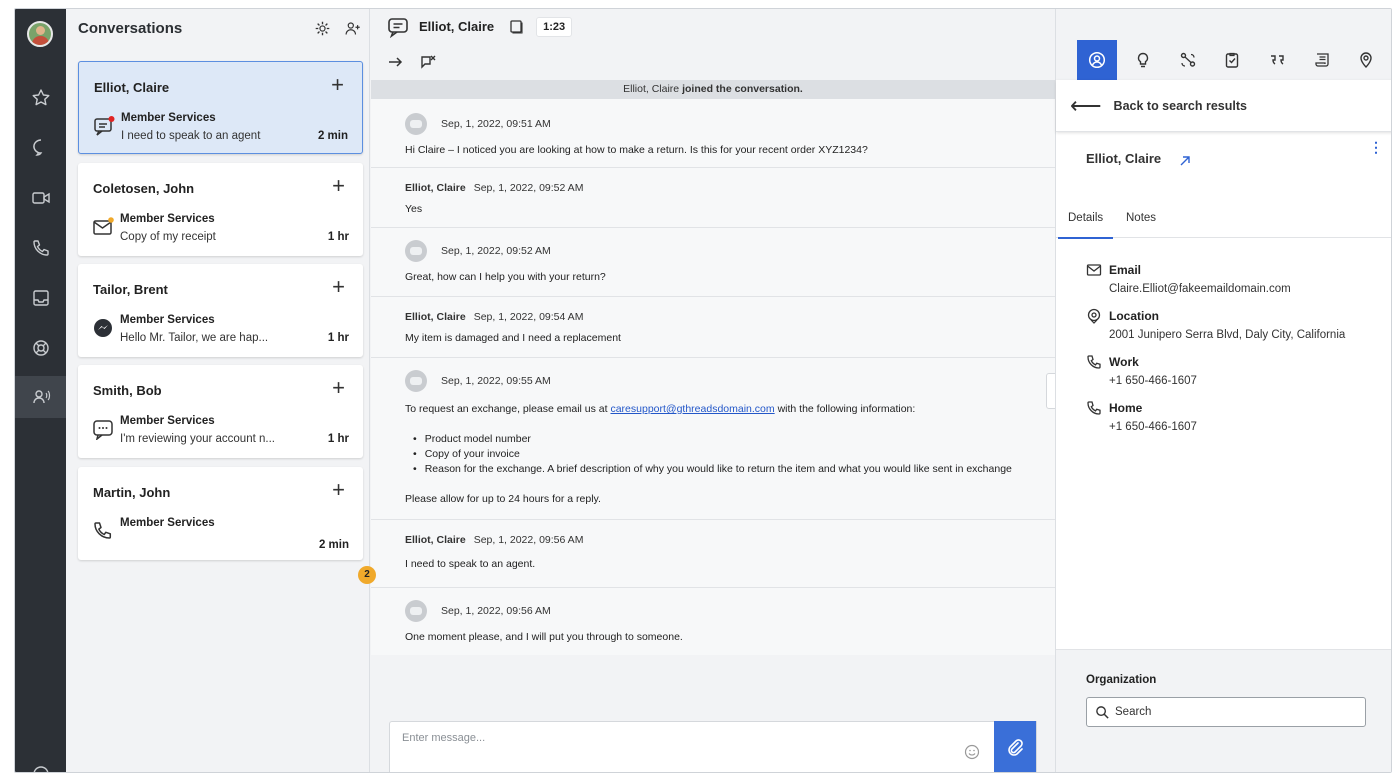 The height and width of the screenshot is (780, 1399). I want to click on inbox-icon, so click(40, 298).